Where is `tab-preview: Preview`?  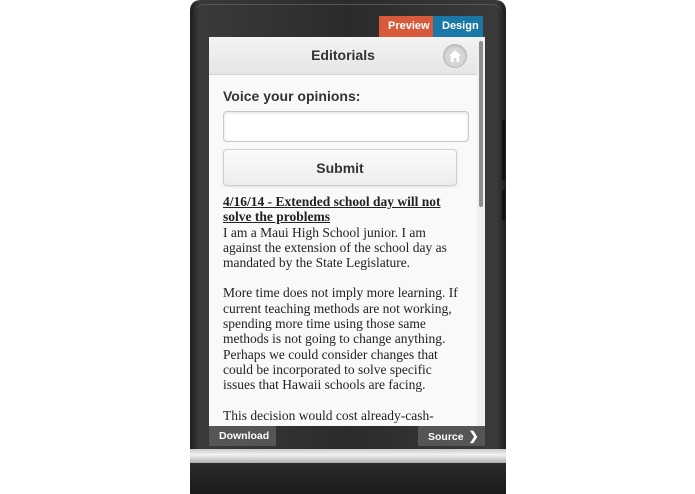
tab-preview: Preview is located at coordinates (406, 26).